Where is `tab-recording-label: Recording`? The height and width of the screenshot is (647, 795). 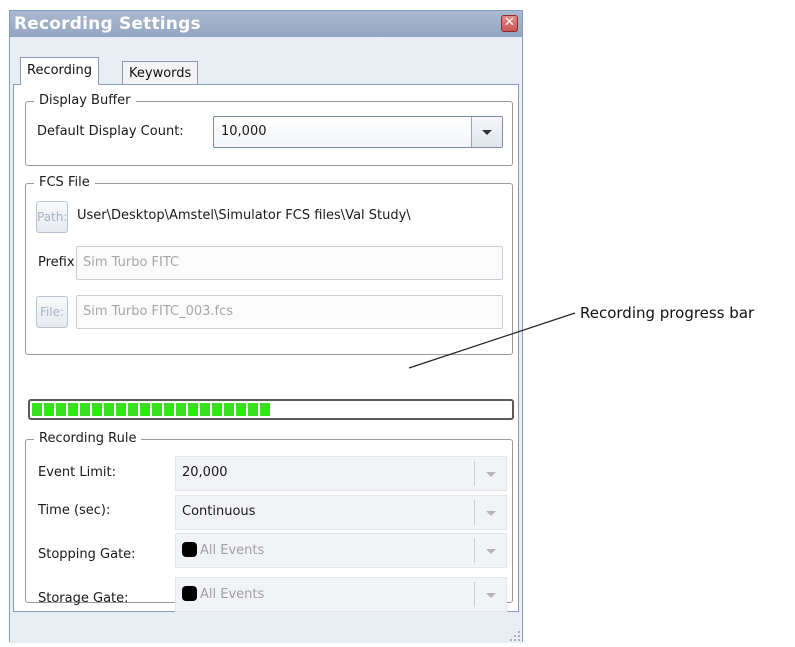 tab-recording-label: Recording is located at coordinates (60, 70).